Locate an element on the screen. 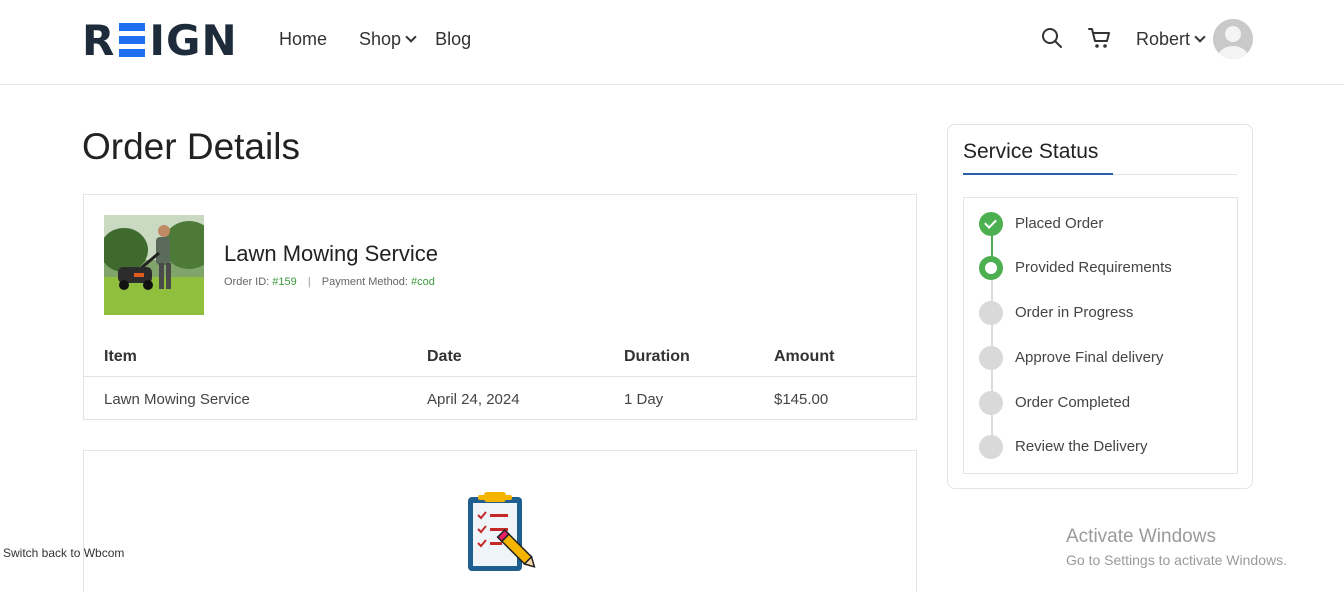 The width and height of the screenshot is (1344, 592). status-step-approve-final-delivery: Approve Final delivery is located at coordinates (1104, 359).